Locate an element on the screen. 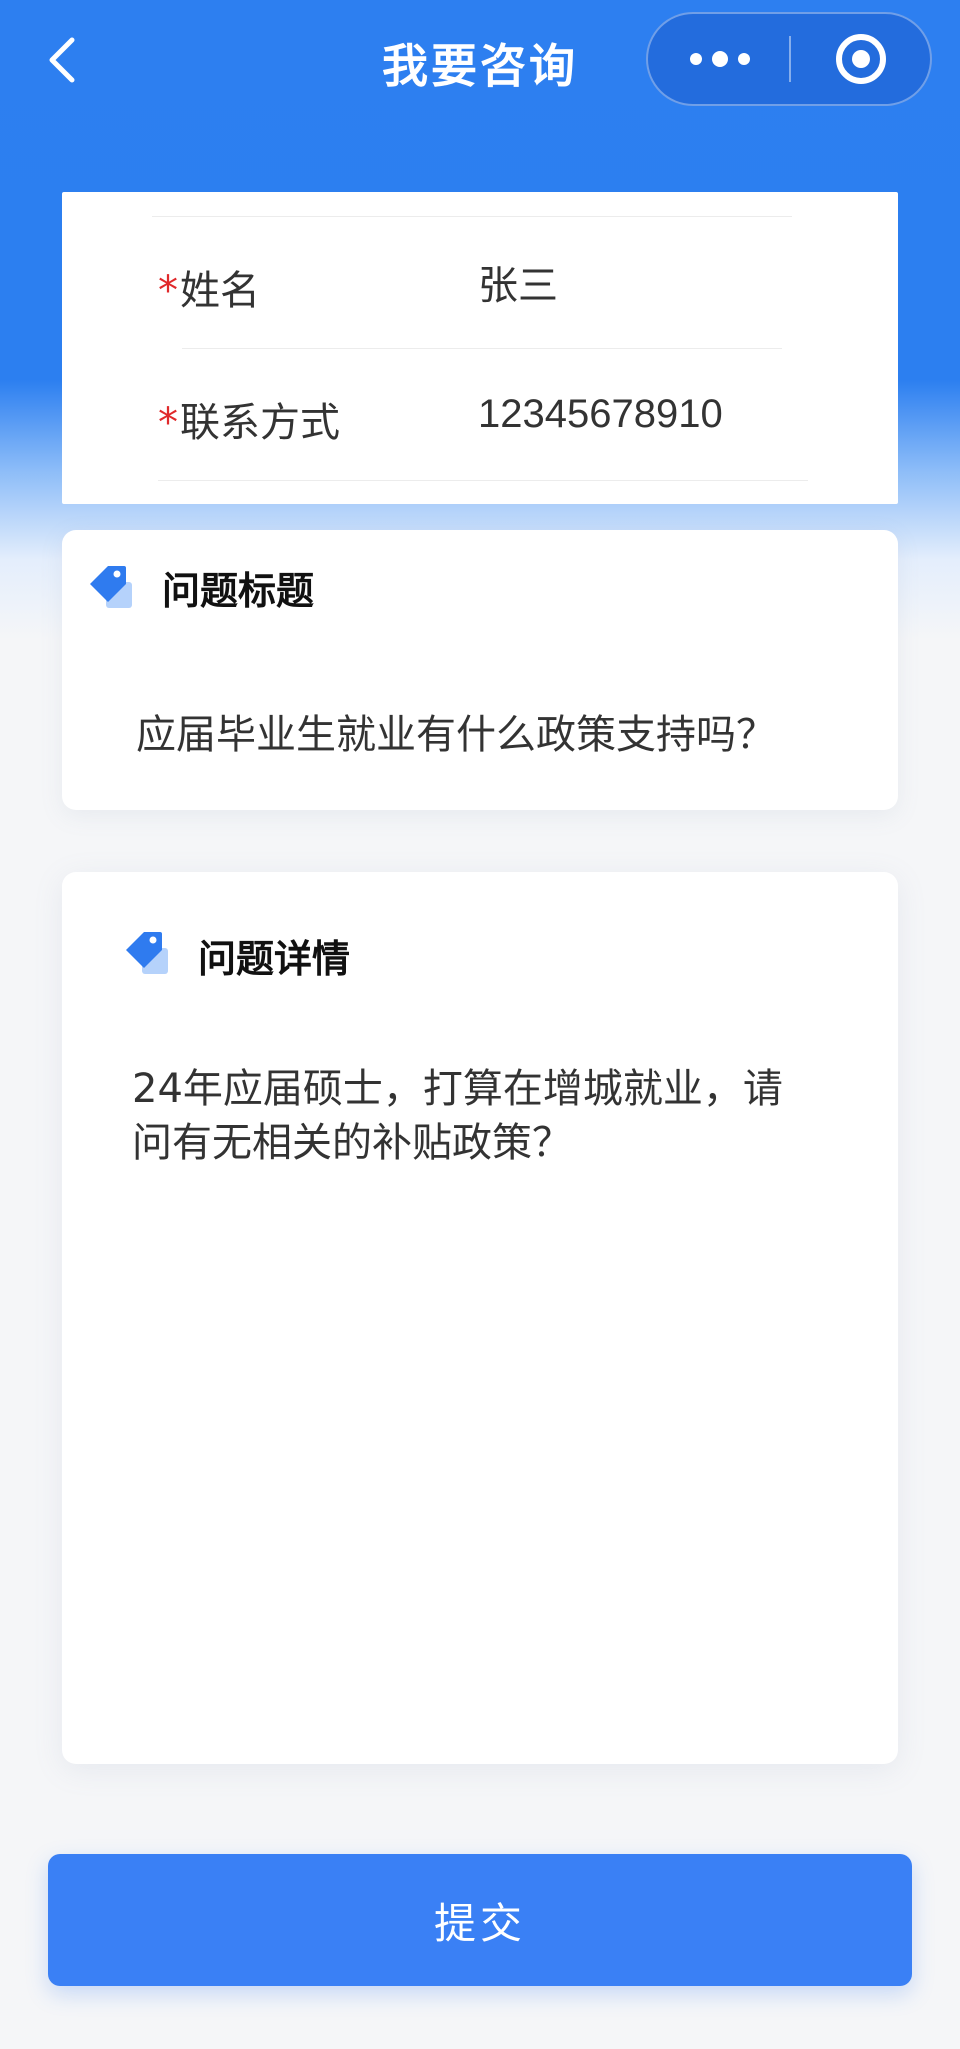 This screenshot has height=2049, width=960. name-label: *姓名 is located at coordinates (209, 291).